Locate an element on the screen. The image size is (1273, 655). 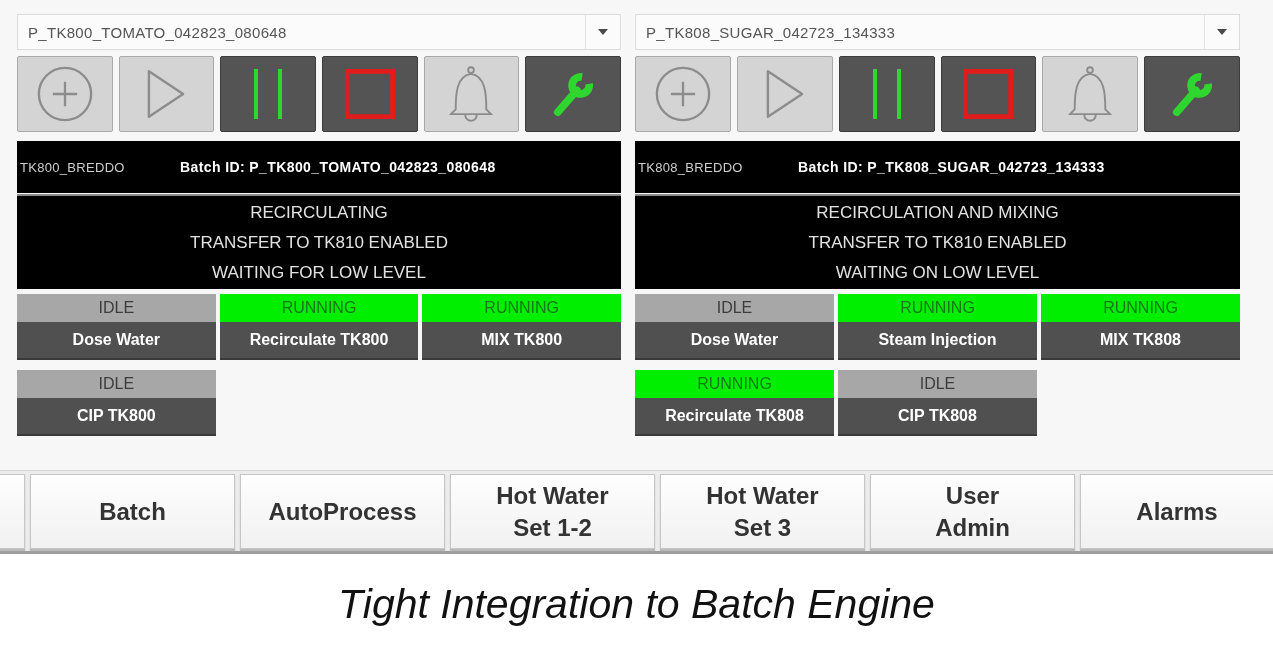
phase-button: Recirculate TK800 is located at coordinates (319, 341).